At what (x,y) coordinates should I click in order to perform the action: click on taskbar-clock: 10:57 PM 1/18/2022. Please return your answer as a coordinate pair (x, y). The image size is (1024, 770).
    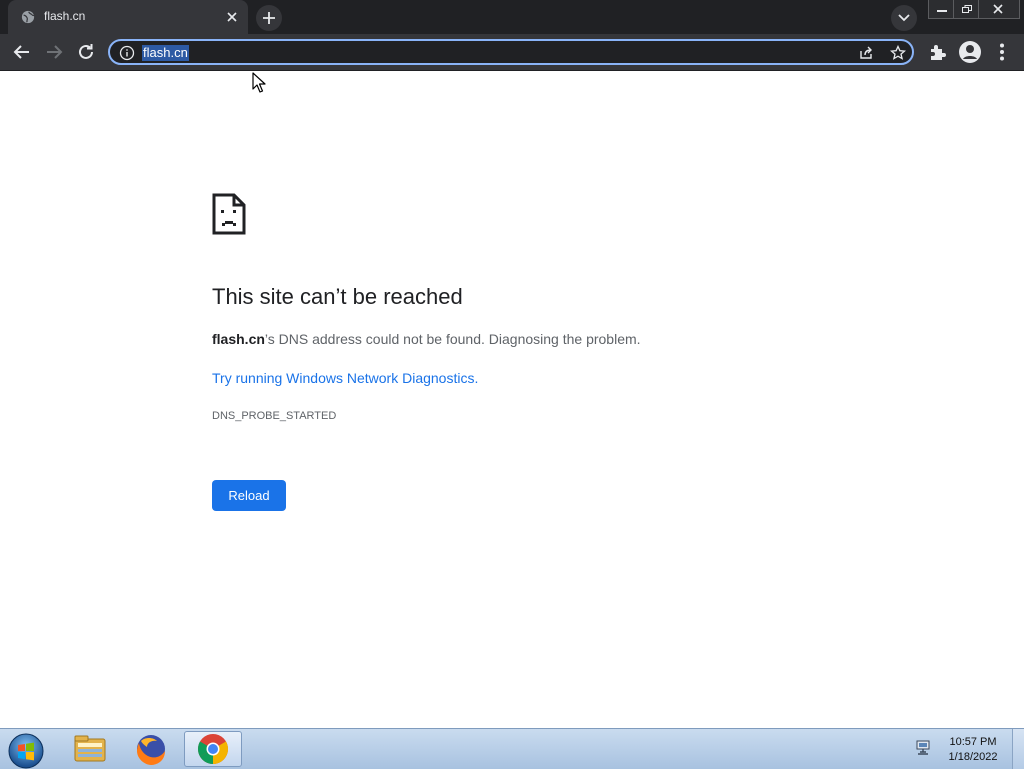
    Looking at the image, I should click on (973, 750).